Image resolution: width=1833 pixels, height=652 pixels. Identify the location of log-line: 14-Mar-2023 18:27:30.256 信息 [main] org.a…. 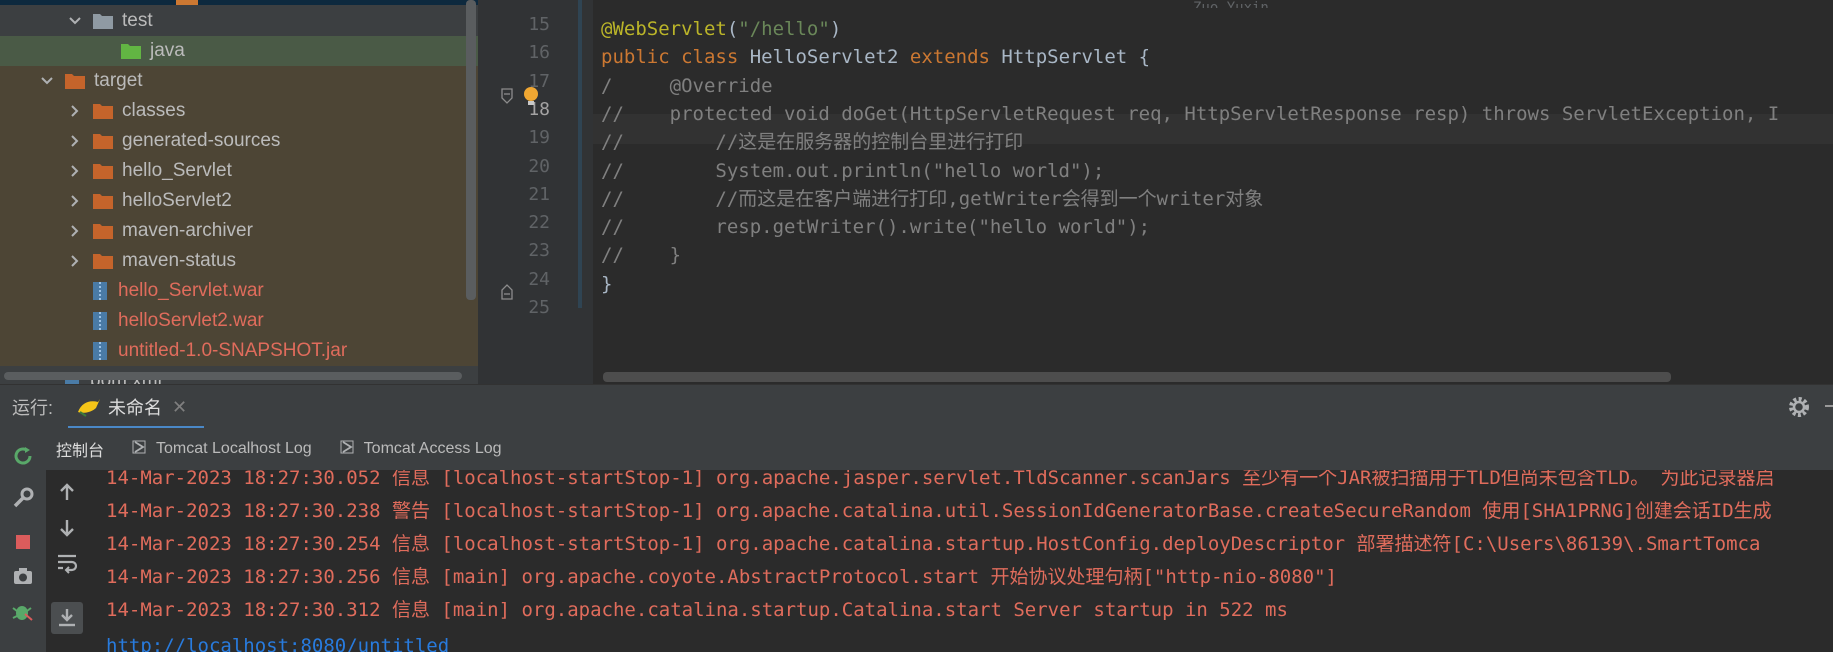
(721, 577).